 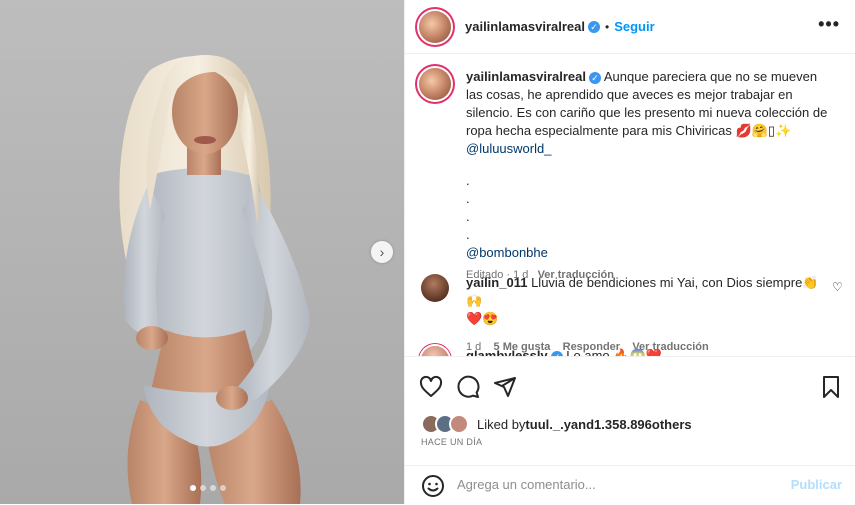 What do you see at coordinates (496, 282) in the screenshot?
I see `comment-username: yailin_011` at bounding box center [496, 282].